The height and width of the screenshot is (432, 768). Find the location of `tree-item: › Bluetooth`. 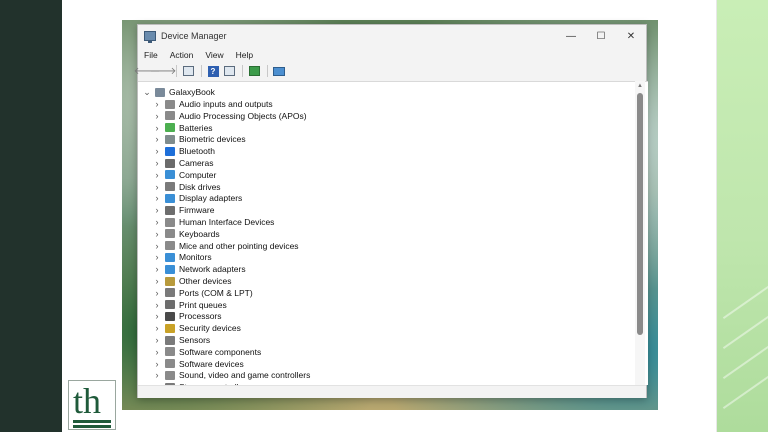

tree-item: › Bluetooth is located at coordinates (183, 151).